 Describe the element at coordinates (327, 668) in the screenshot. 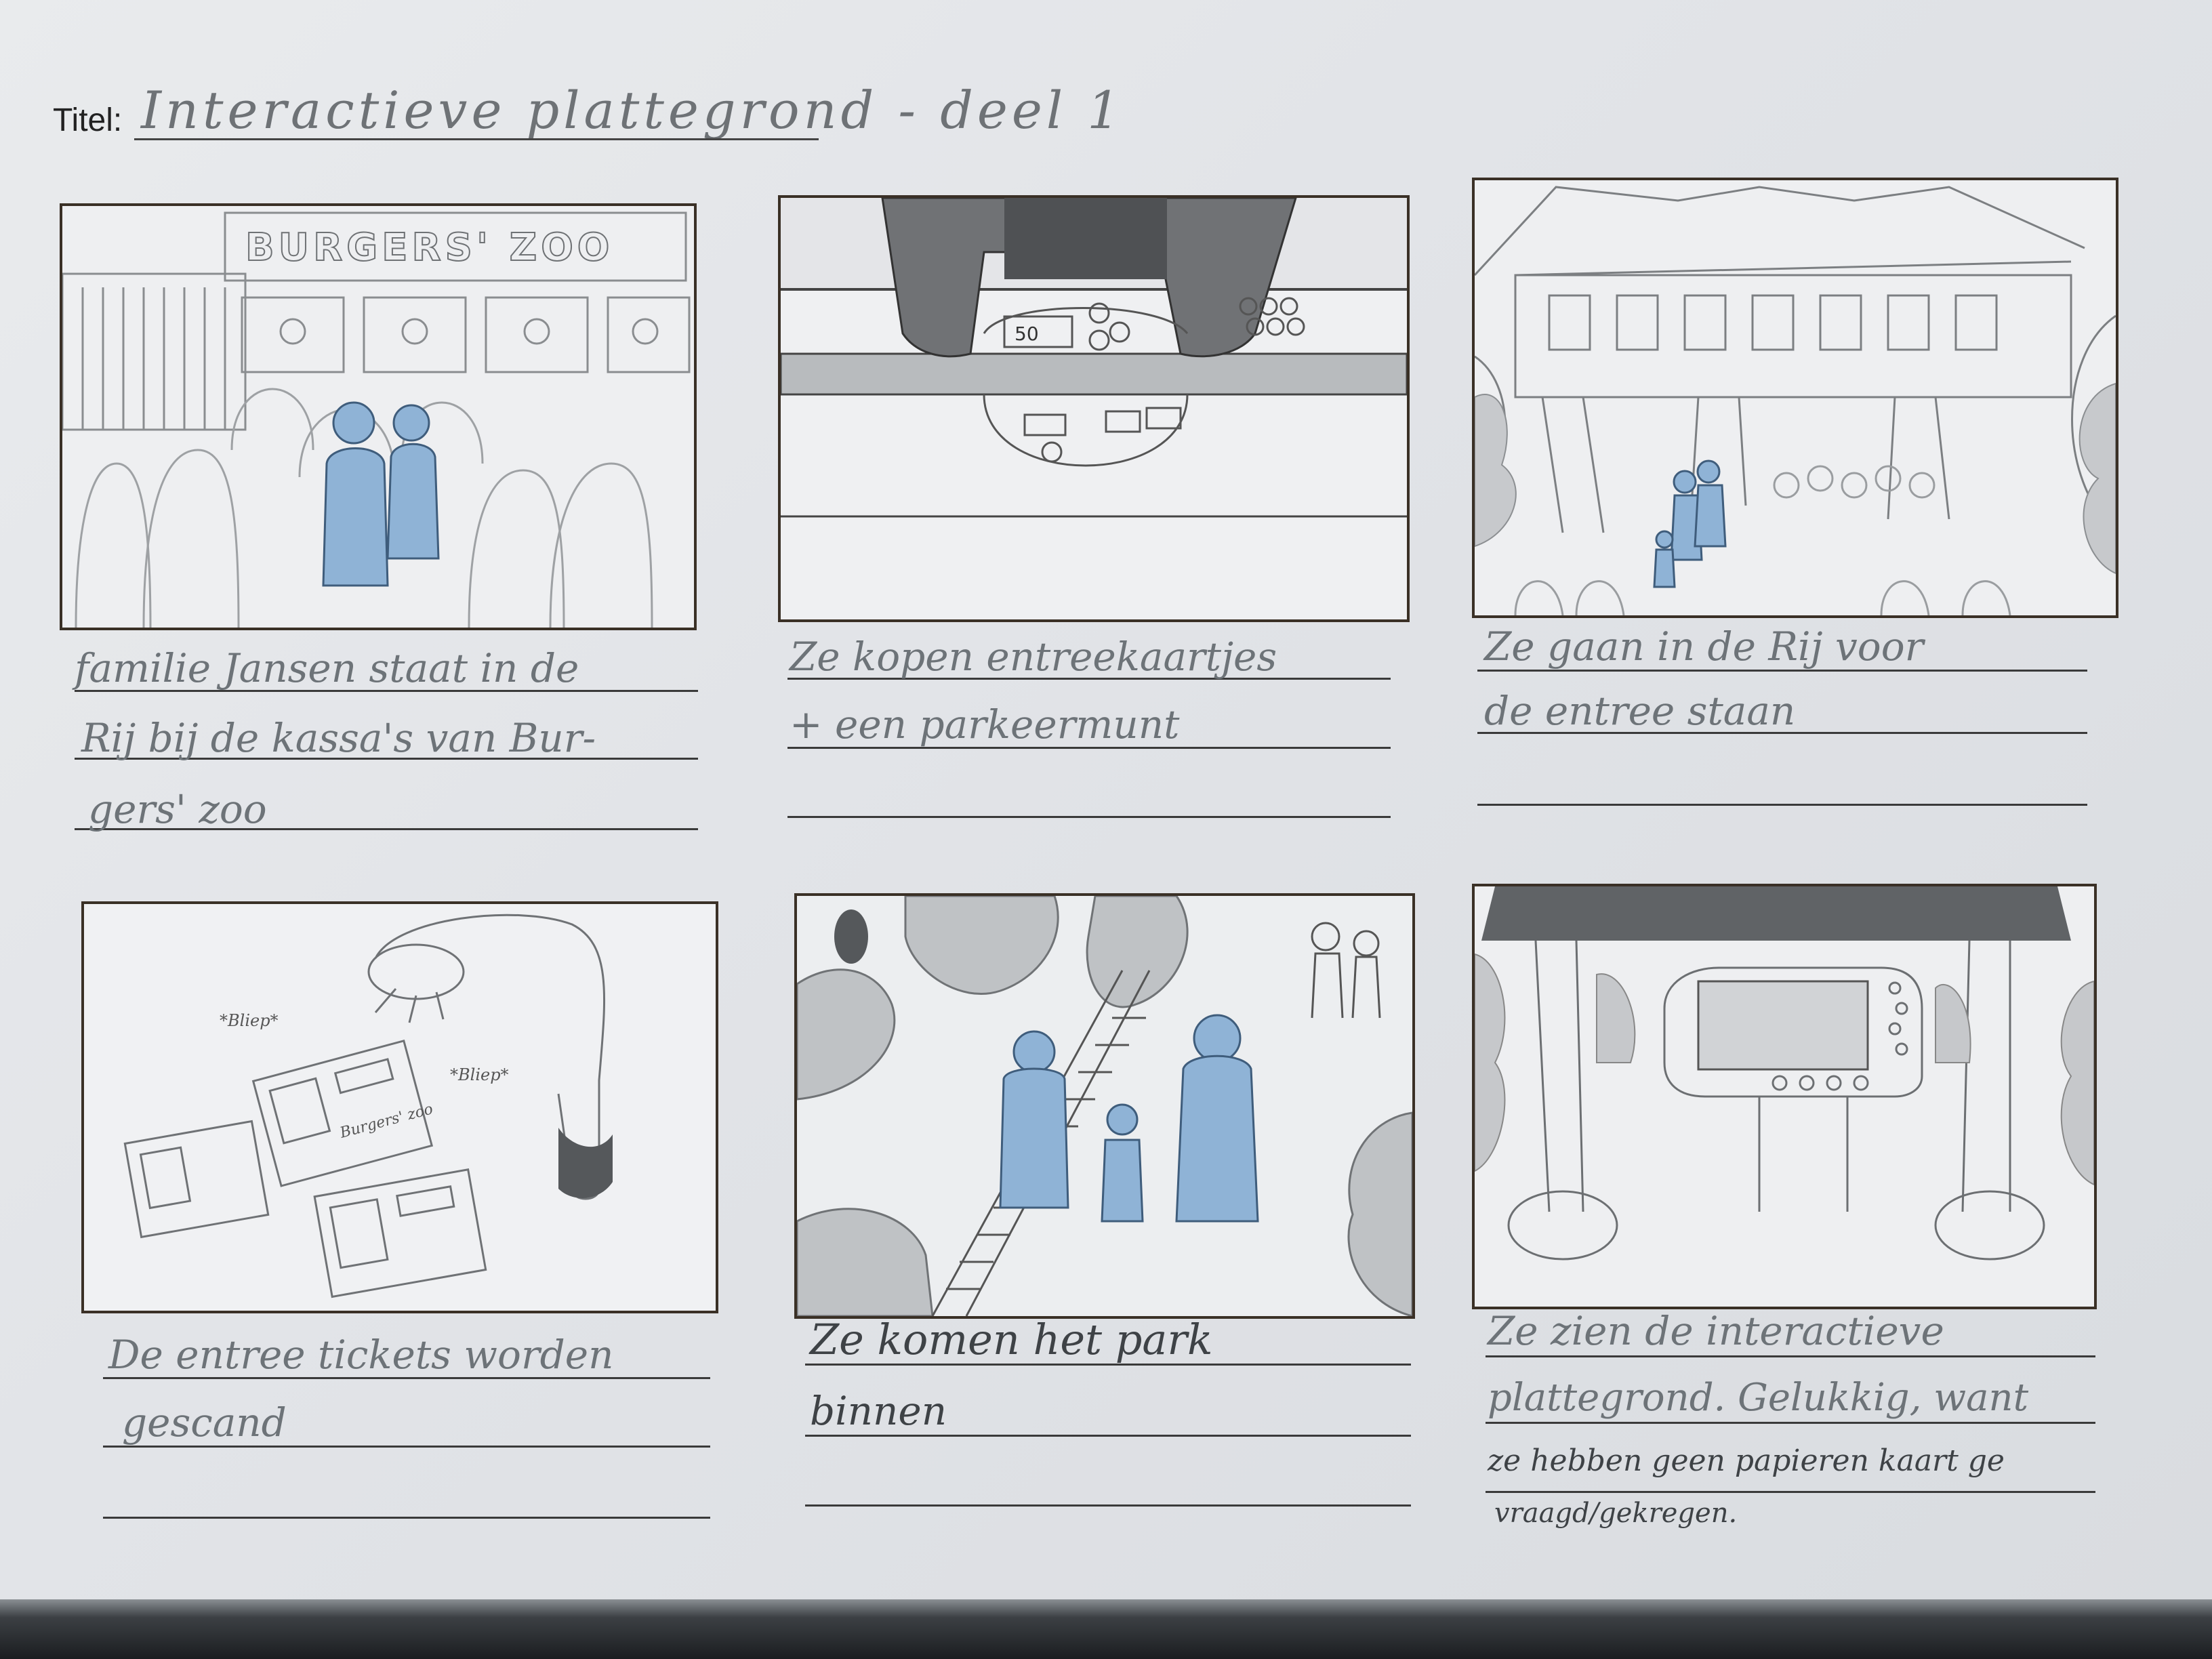

I see `caption-1-text-1: familie Jansen staat in de` at that location.